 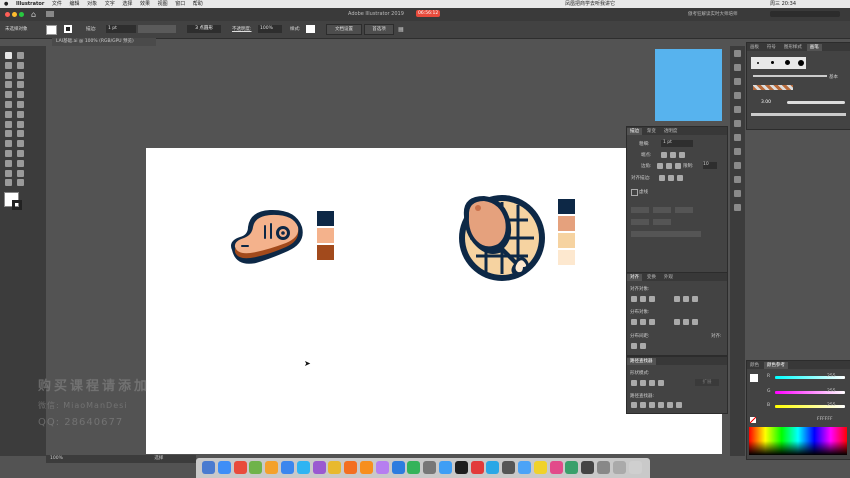 What do you see at coordinates (33, 14) in the screenshot?
I see `home-icon: ⌂` at bounding box center [33, 14].